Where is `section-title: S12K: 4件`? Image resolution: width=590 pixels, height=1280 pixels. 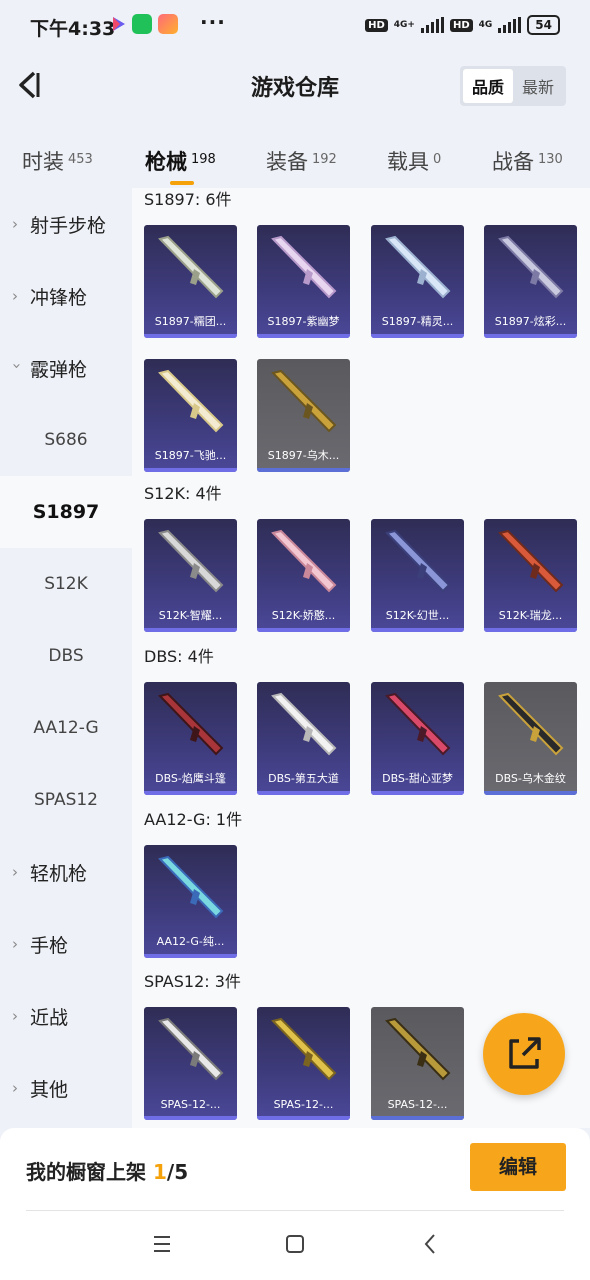
section-title: S12K: 4件 is located at coordinates (183, 493).